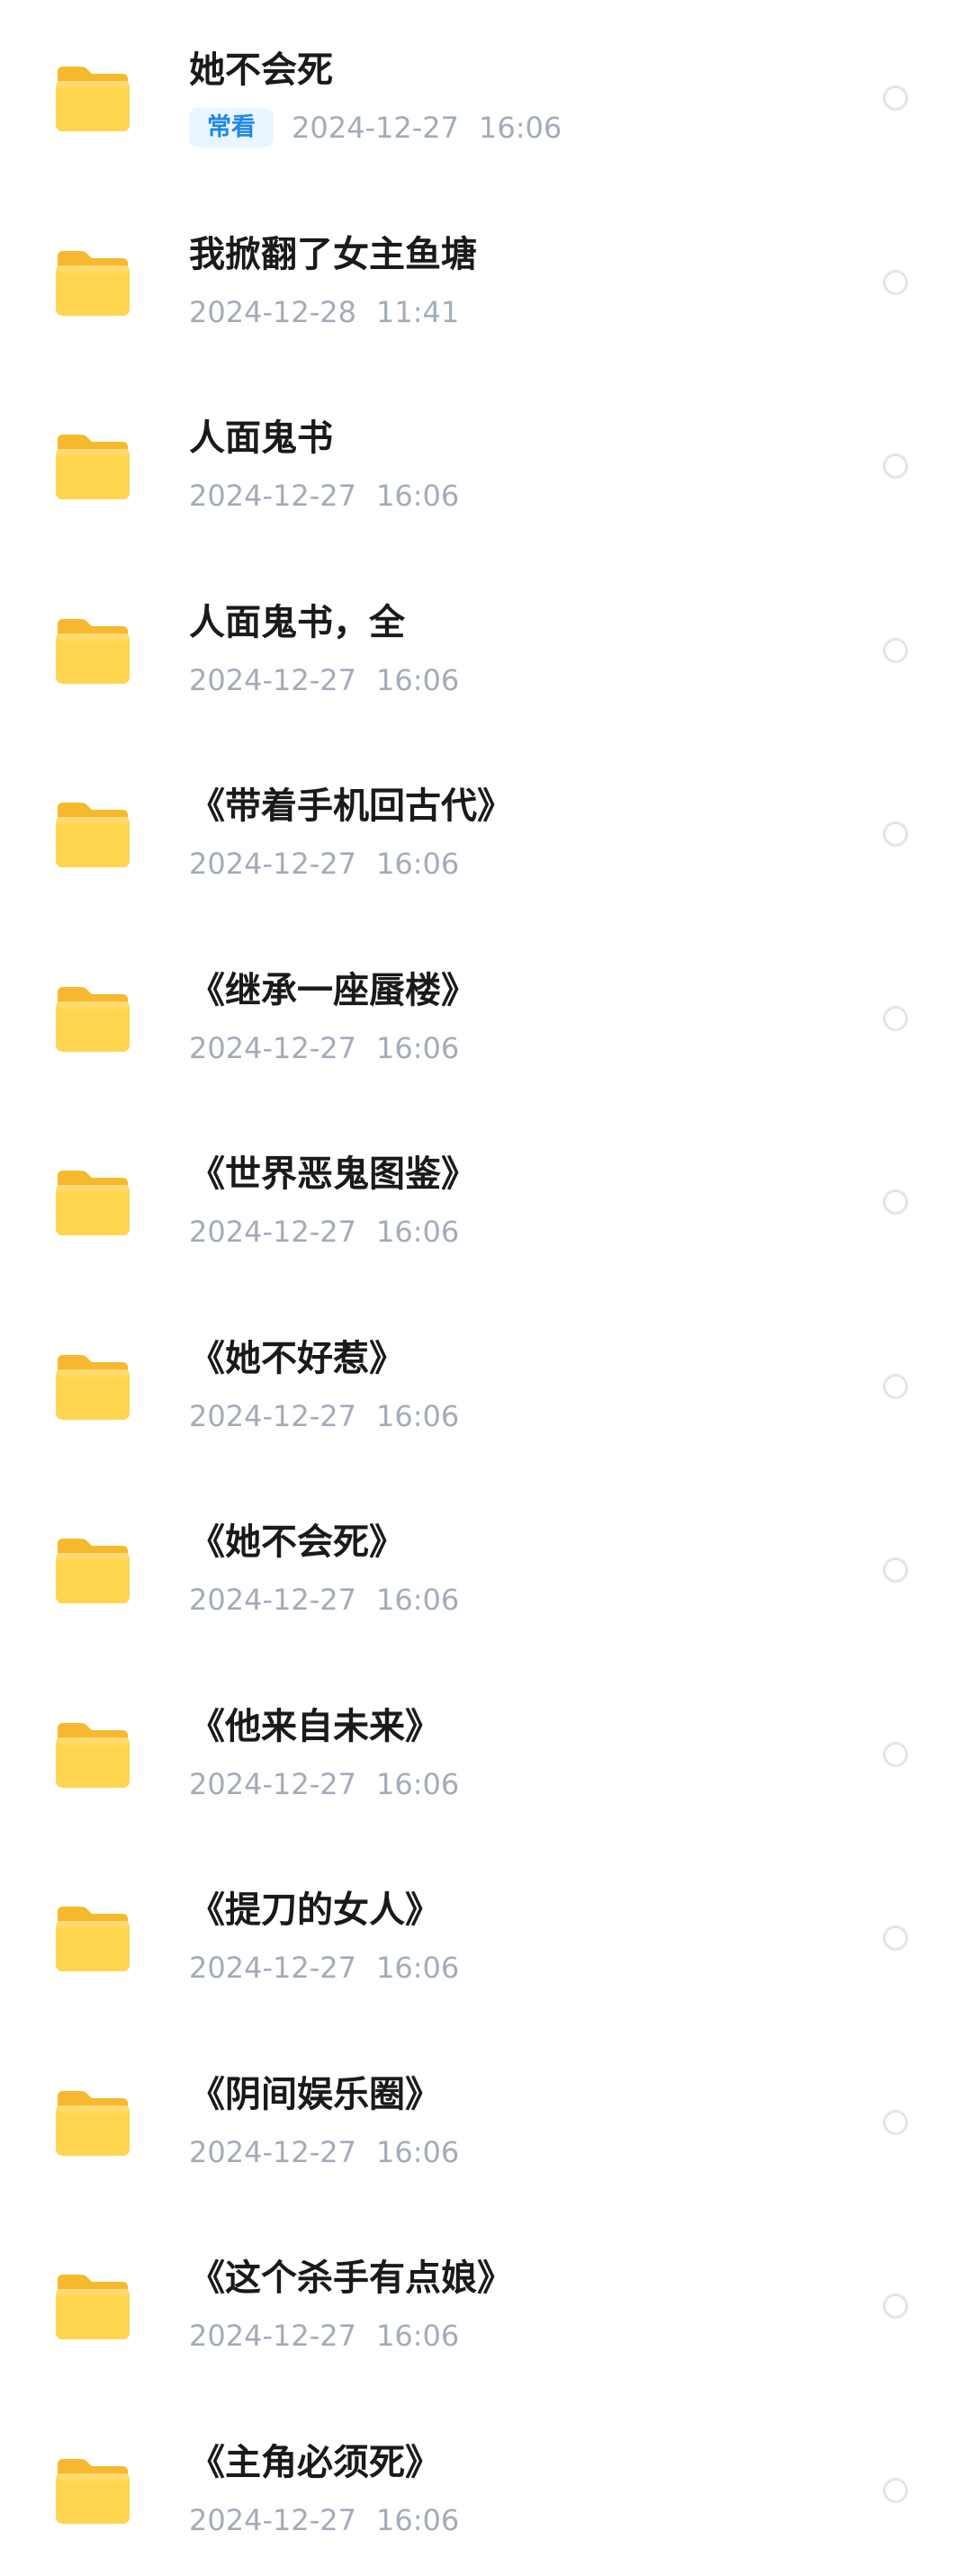 The image size is (972, 2576). Describe the element at coordinates (486, 1380) in the screenshot. I see `file-row: 《她不好惹》 2024-12-27 16:06` at that location.